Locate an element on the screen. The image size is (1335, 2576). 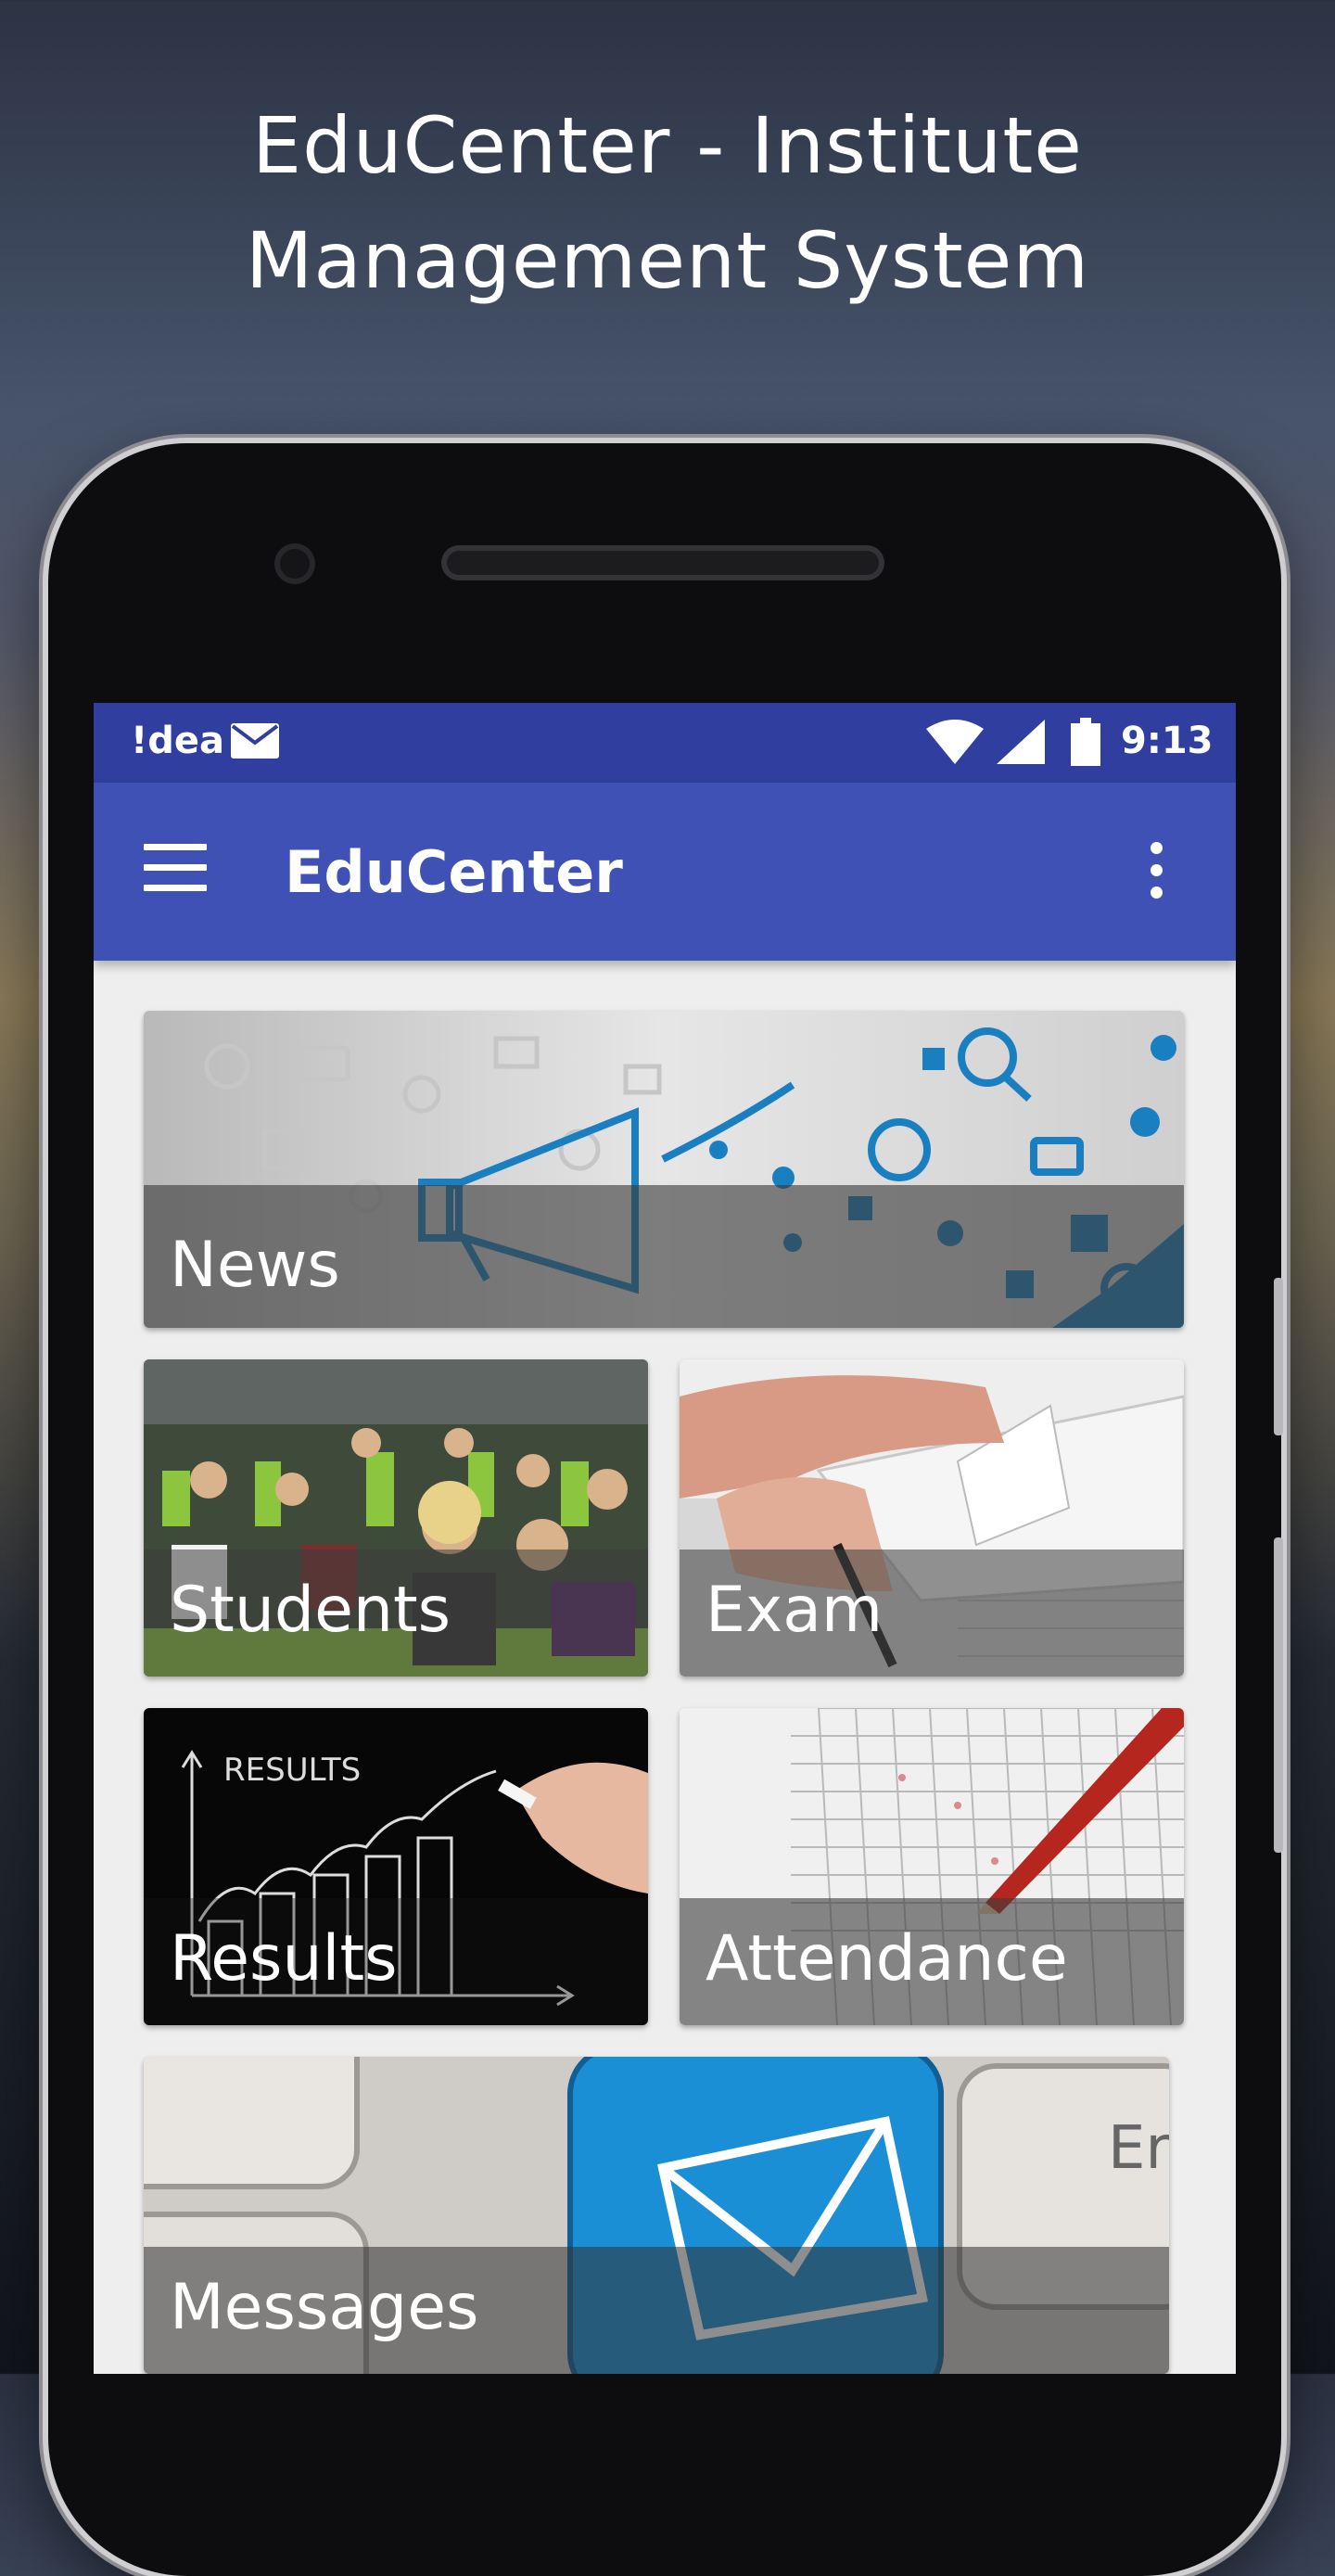
battery-icon is located at coordinates (1085, 742).